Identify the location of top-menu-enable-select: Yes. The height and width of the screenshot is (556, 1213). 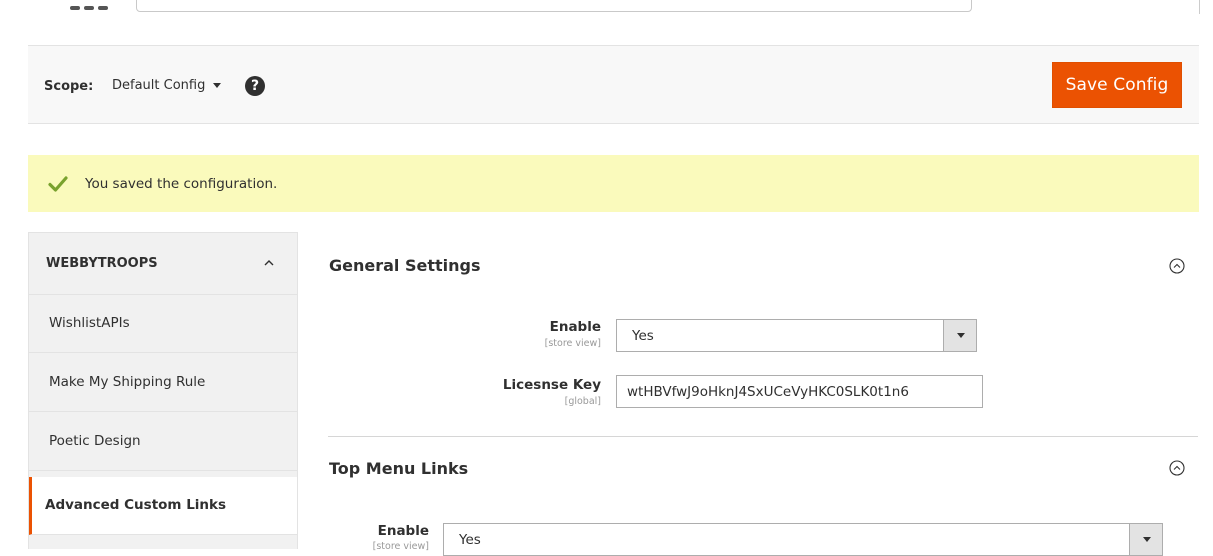
(803, 539).